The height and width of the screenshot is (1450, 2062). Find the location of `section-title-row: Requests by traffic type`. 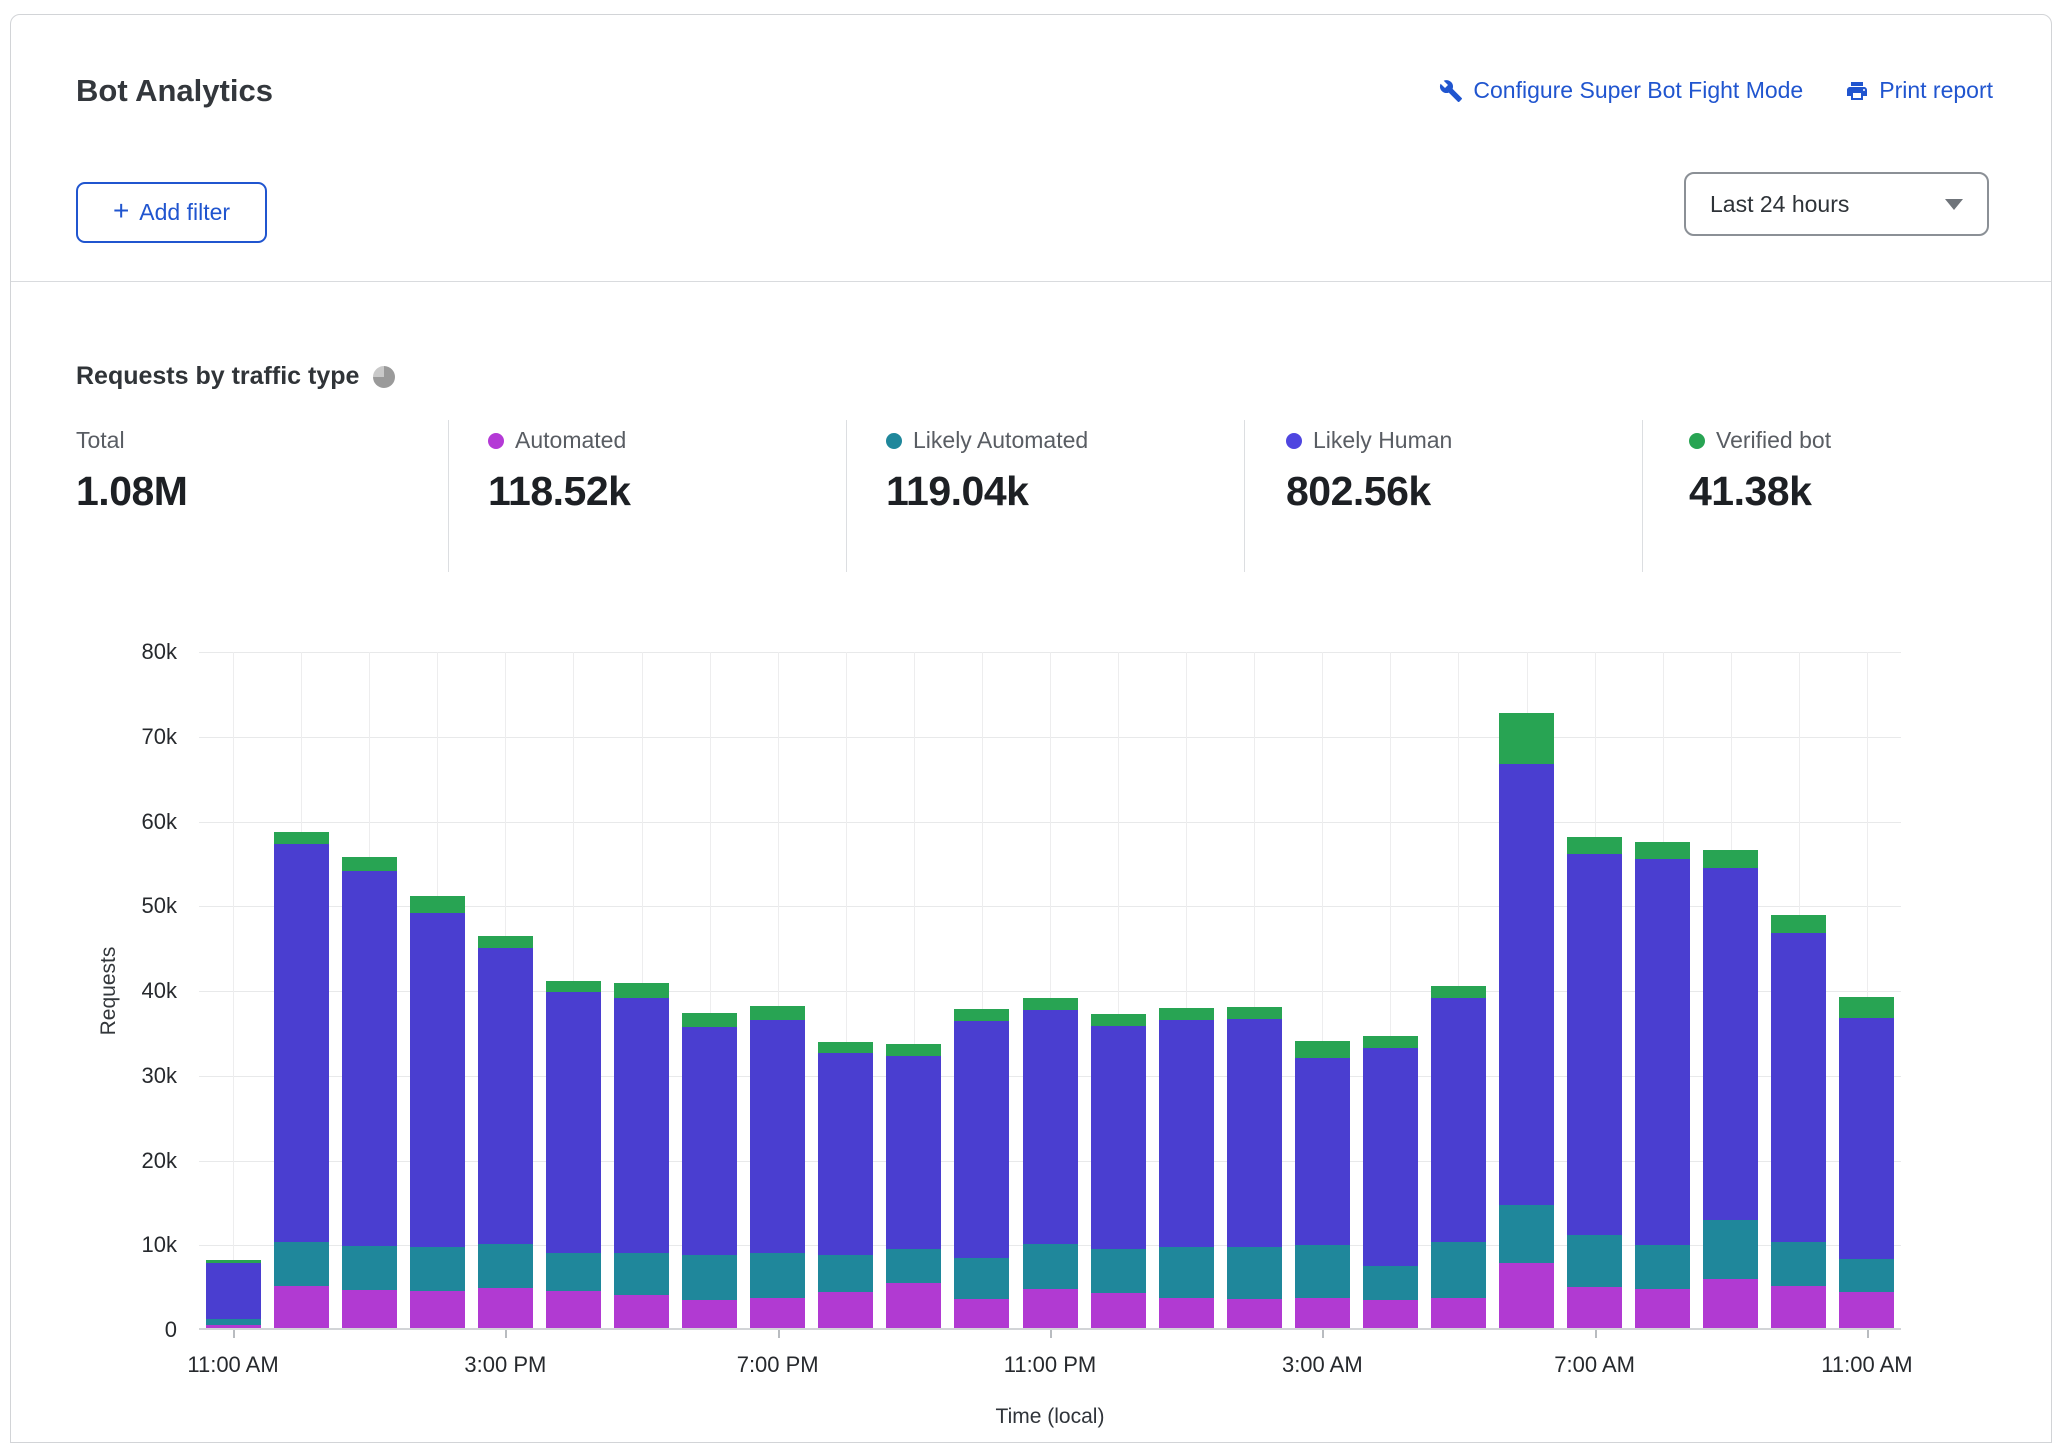

section-title-row: Requests by traffic type is located at coordinates (236, 376).